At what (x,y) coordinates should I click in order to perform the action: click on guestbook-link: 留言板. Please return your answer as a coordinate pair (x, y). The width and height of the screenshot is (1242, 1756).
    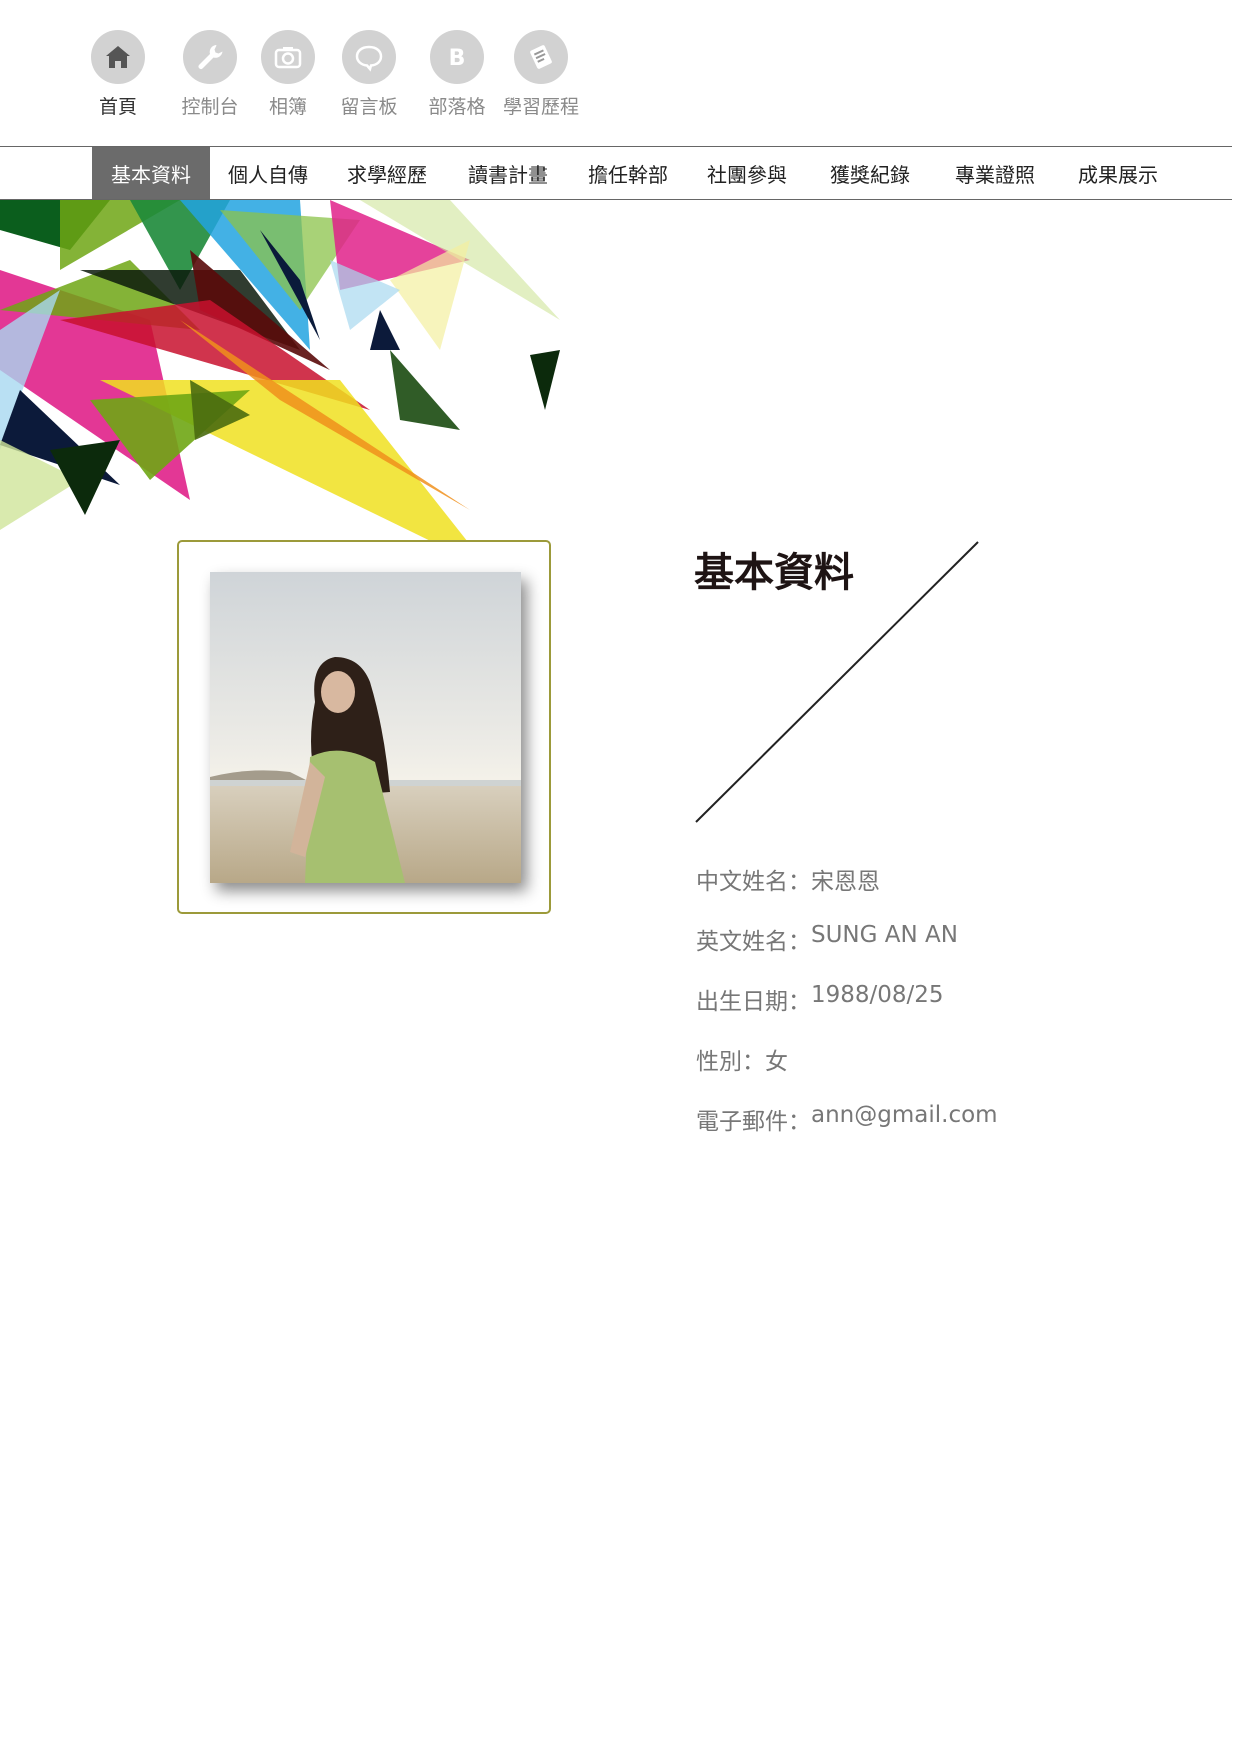
    Looking at the image, I should click on (369, 74).